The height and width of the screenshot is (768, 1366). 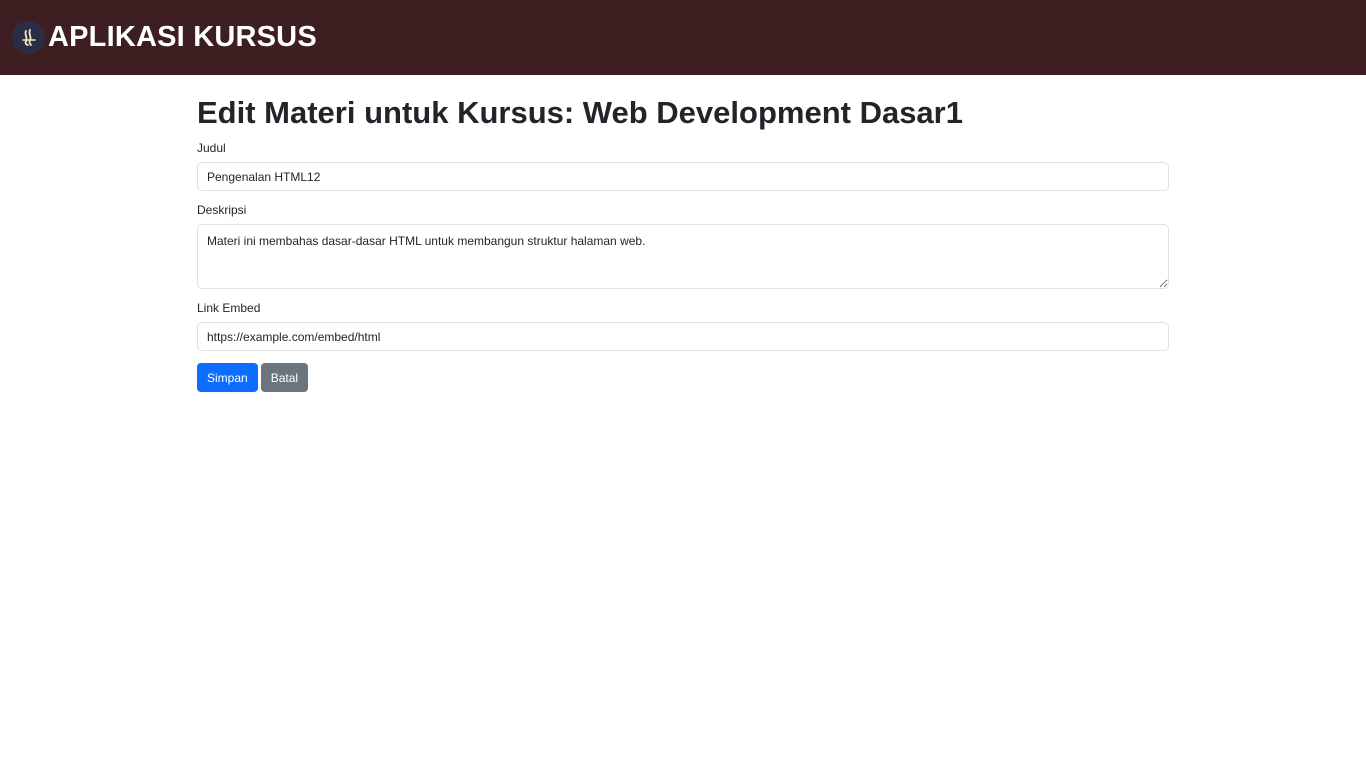 I want to click on form-actions: Simpan Batal, so click(x=683, y=377).